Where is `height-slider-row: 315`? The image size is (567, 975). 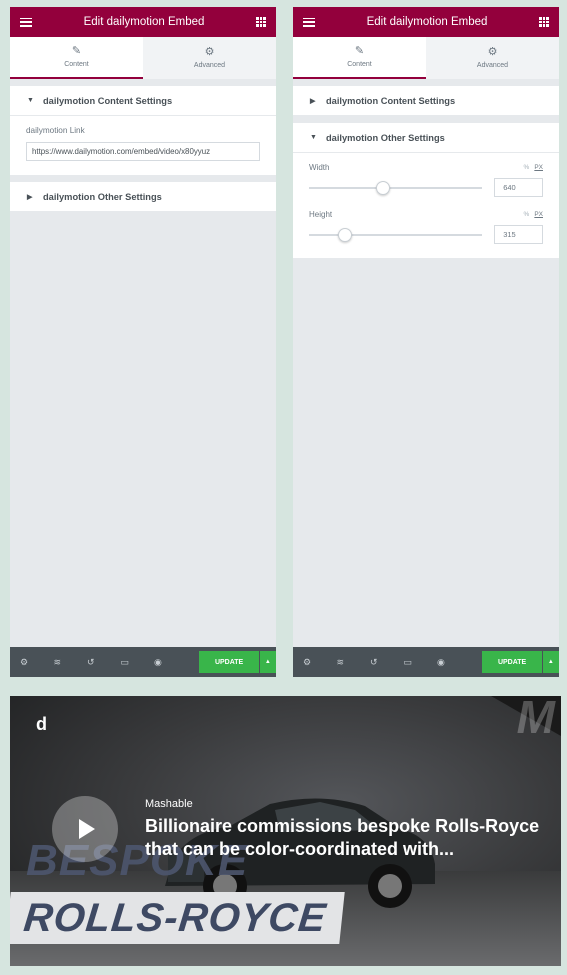
height-slider-row: 315 is located at coordinates (426, 234).